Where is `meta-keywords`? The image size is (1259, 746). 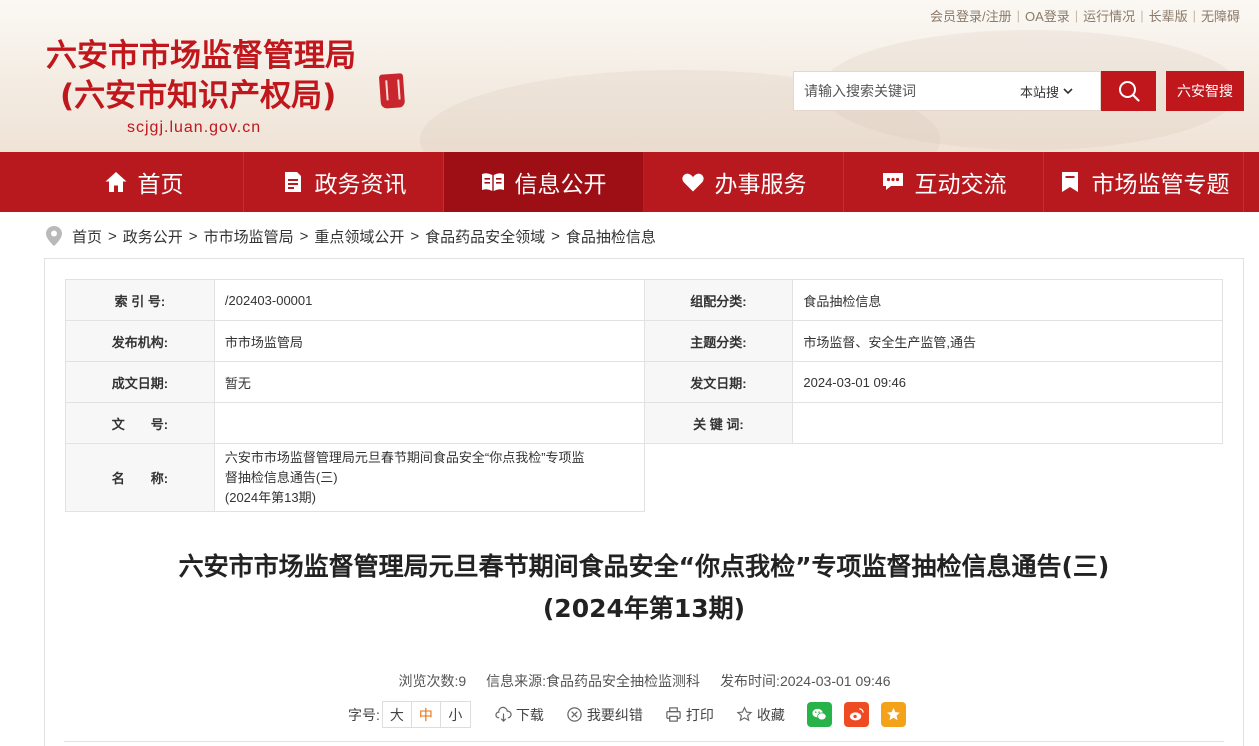 meta-keywords is located at coordinates (1007, 423).